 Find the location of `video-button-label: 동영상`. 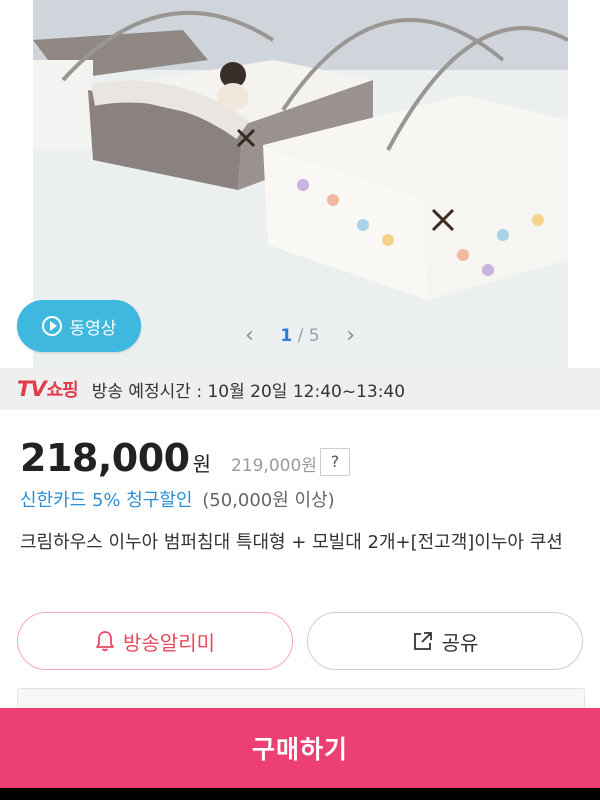

video-button-label: 동영상 is located at coordinates (93, 328).